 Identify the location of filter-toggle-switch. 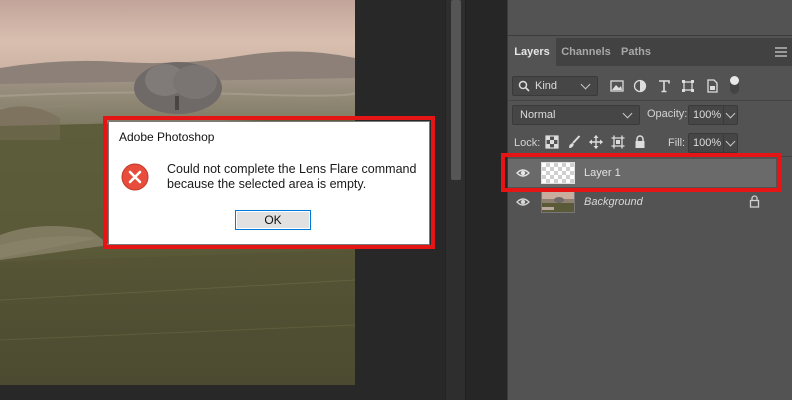
(734, 85).